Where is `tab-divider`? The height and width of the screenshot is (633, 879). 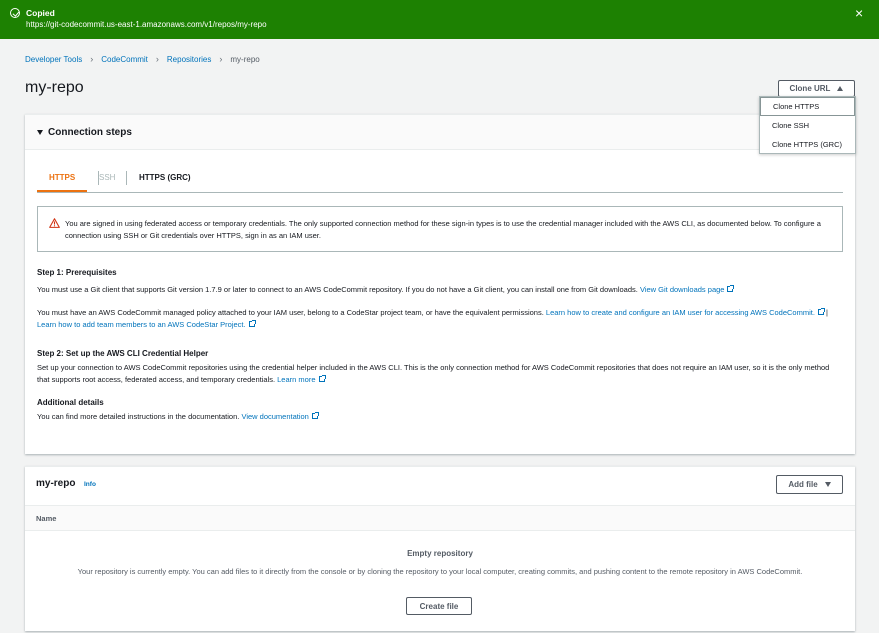 tab-divider is located at coordinates (126, 178).